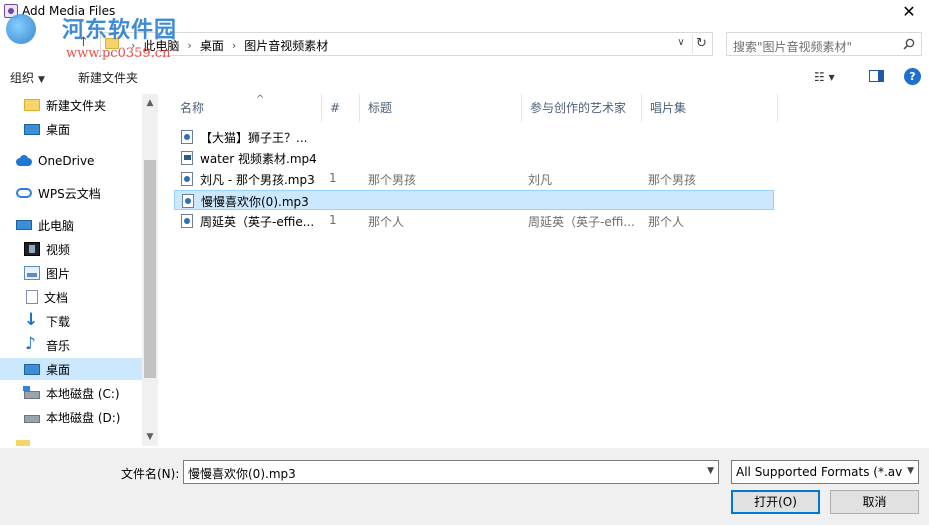 This screenshot has height=525, width=929. What do you see at coordinates (31, 392) in the screenshot?
I see `drive-c-icon` at bounding box center [31, 392].